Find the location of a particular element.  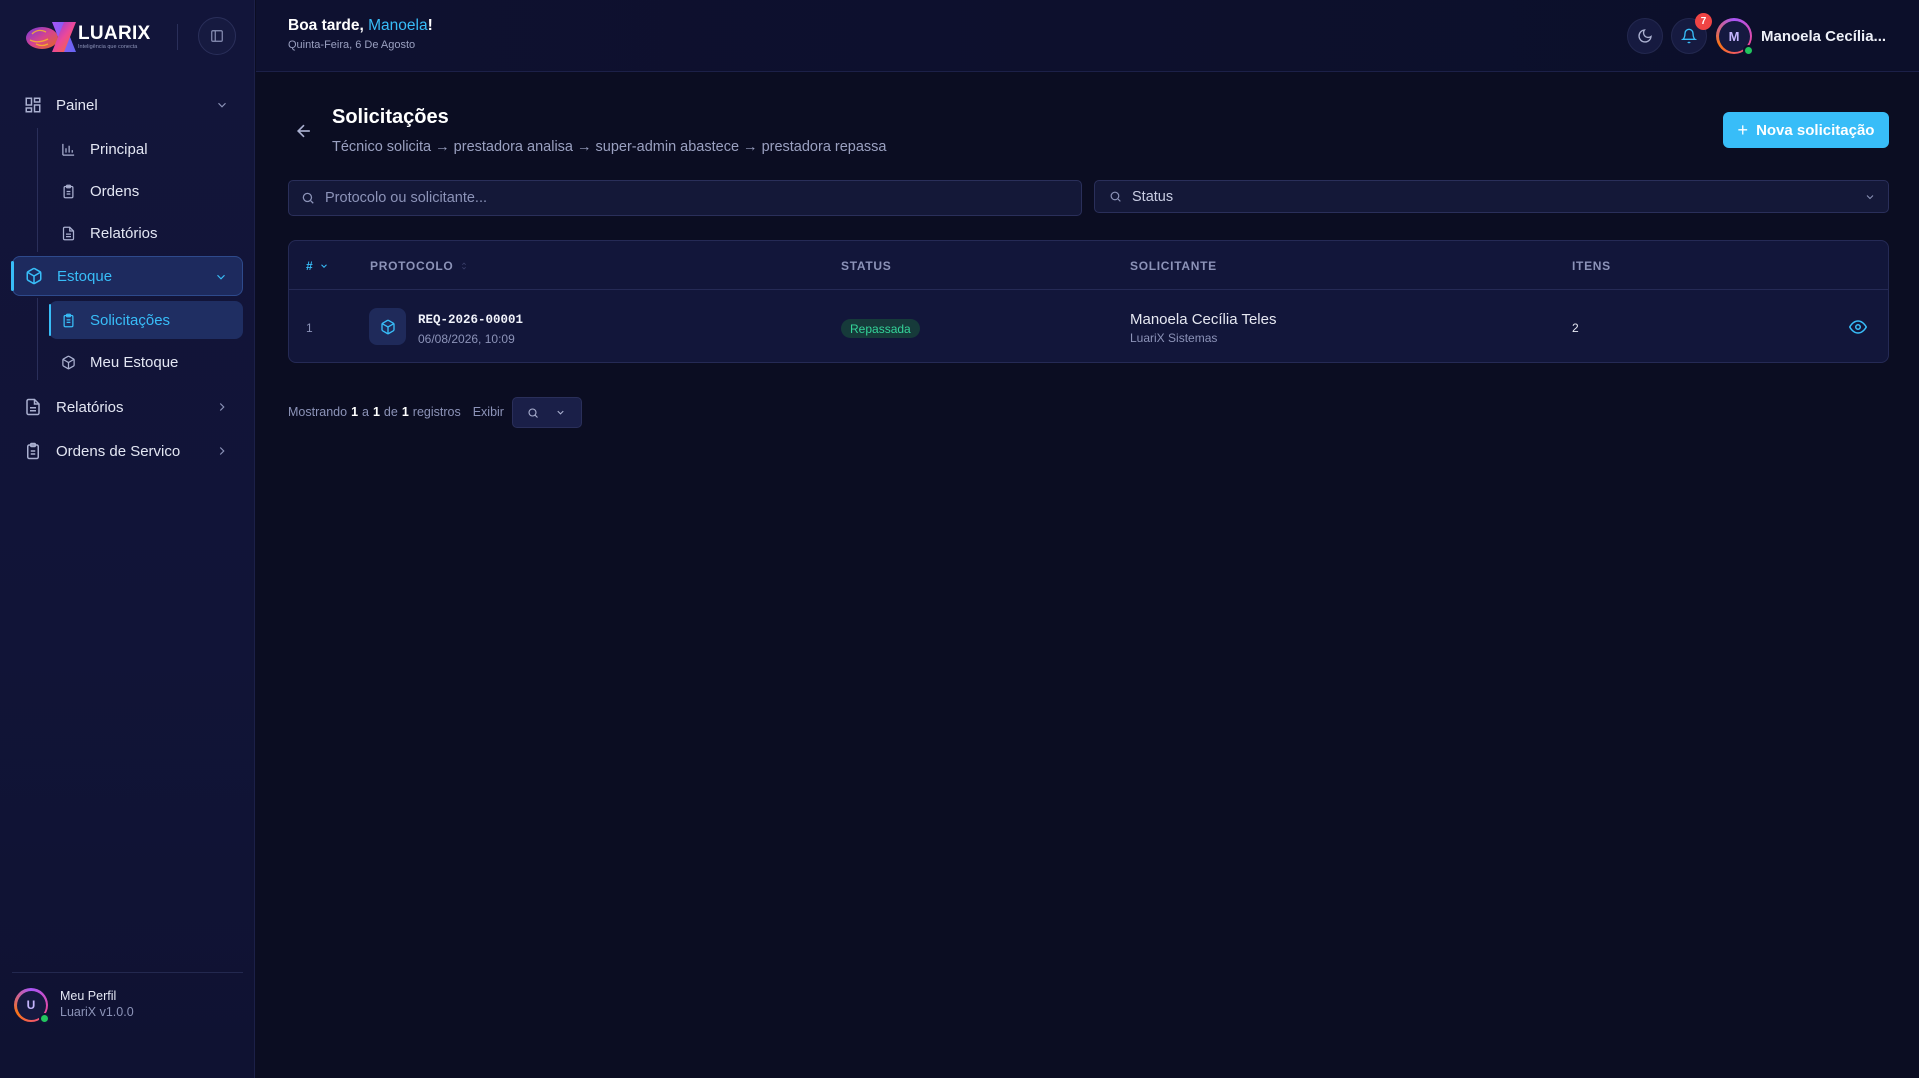

column-header-requester: SOLICITANTE is located at coordinates (1173, 266).